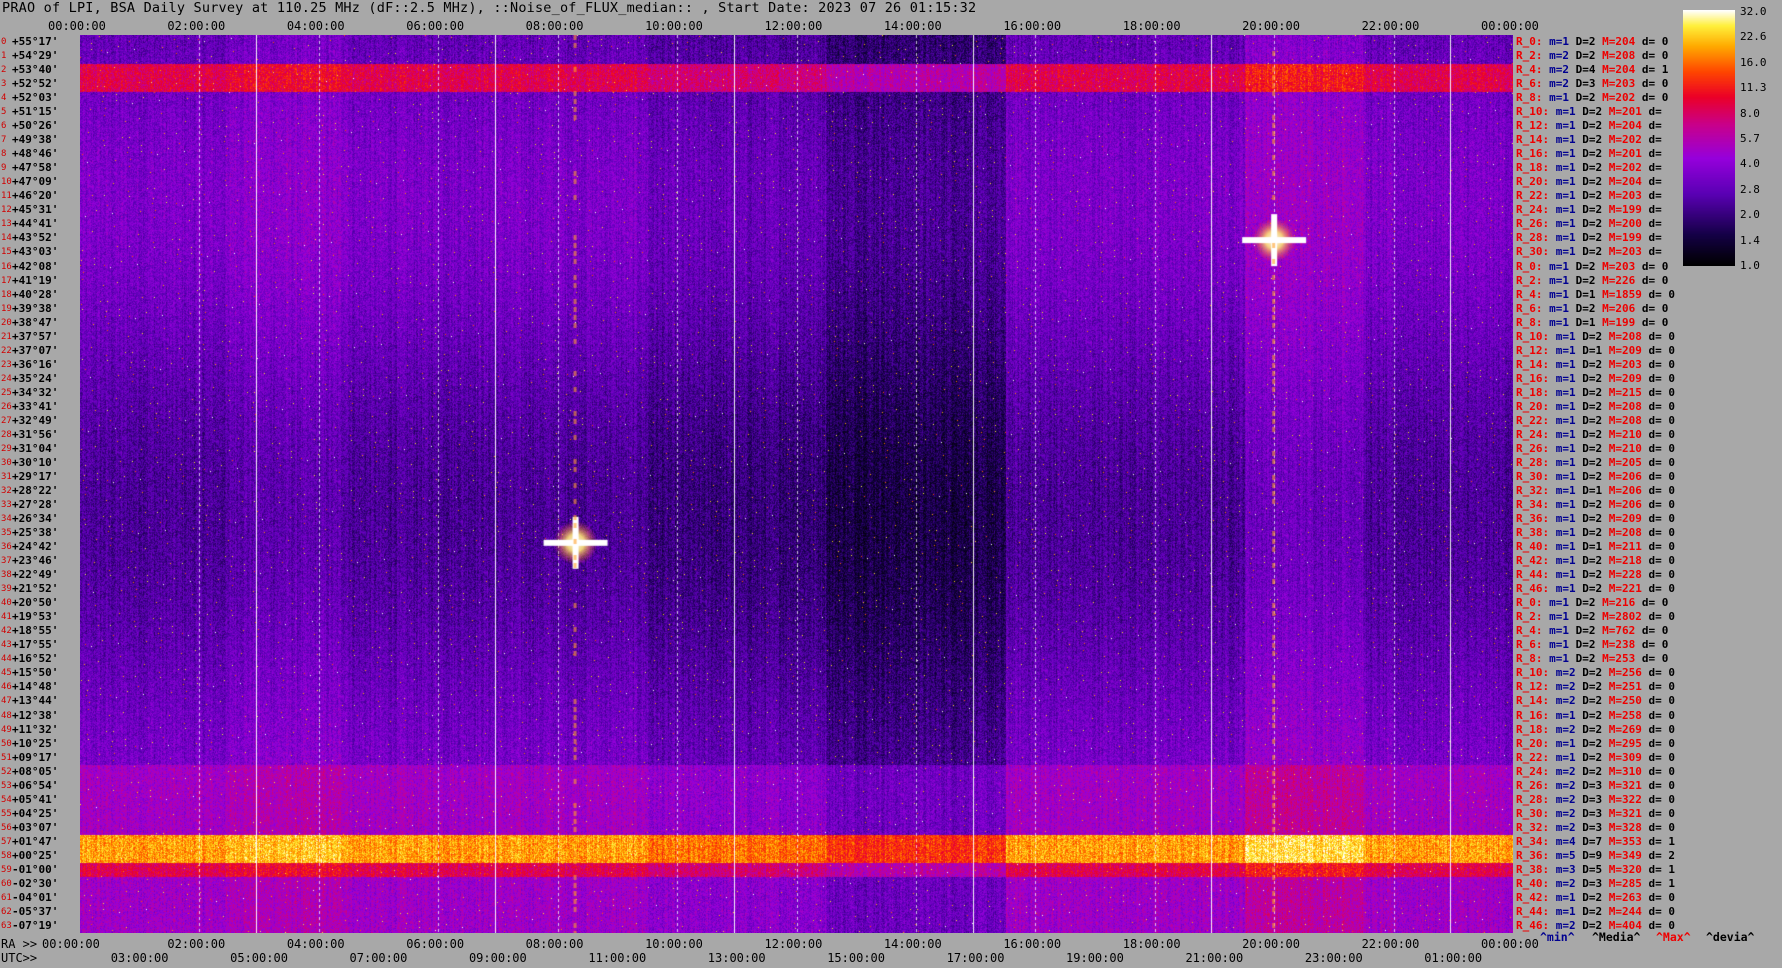  Describe the element at coordinates (4, 154) in the screenshot. I see `row-index-label: 8` at that location.